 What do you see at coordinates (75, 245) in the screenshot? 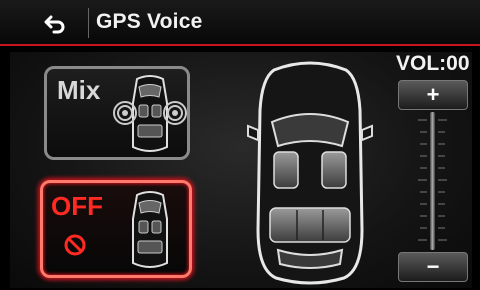
I see `no-entry-icon` at bounding box center [75, 245].